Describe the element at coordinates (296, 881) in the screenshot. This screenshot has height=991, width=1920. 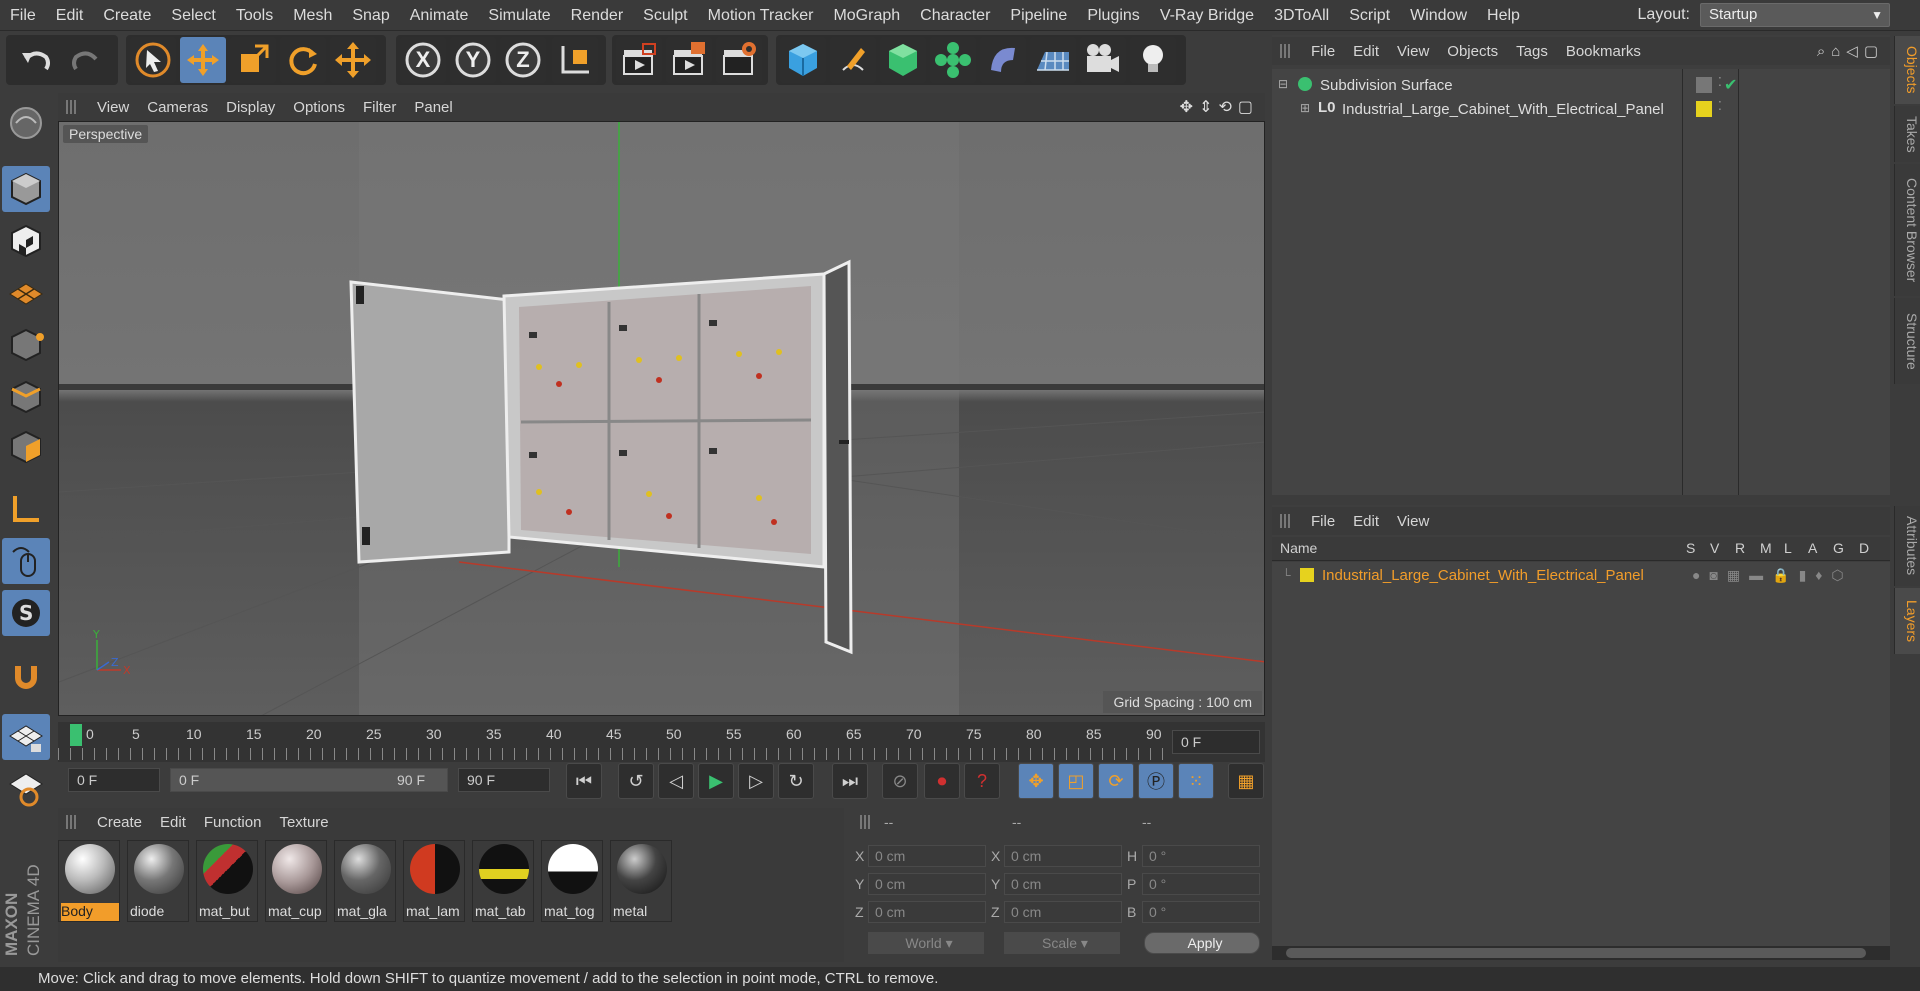
I see `material-mat-cup: mat_cup` at that location.